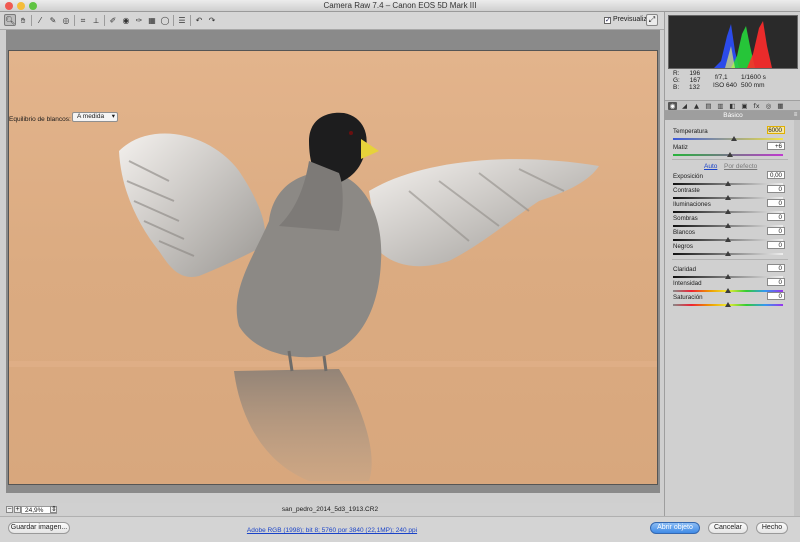 The image size is (800, 542). What do you see at coordinates (139, 20) in the screenshot?
I see `adjustment-brush-icon: ✑` at bounding box center [139, 20].